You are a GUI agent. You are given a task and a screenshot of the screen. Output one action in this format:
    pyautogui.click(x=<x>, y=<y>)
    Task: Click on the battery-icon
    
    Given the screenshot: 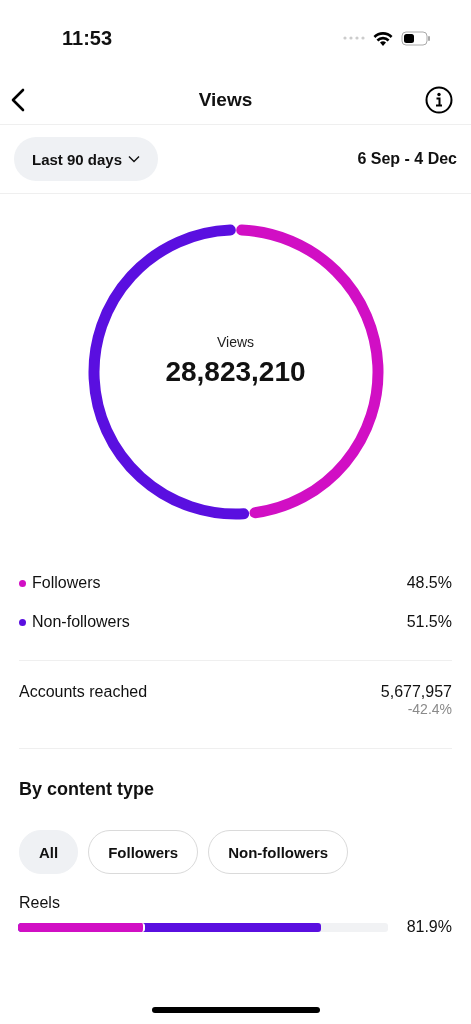 What is the action you would take?
    pyautogui.click(x=416, y=38)
    